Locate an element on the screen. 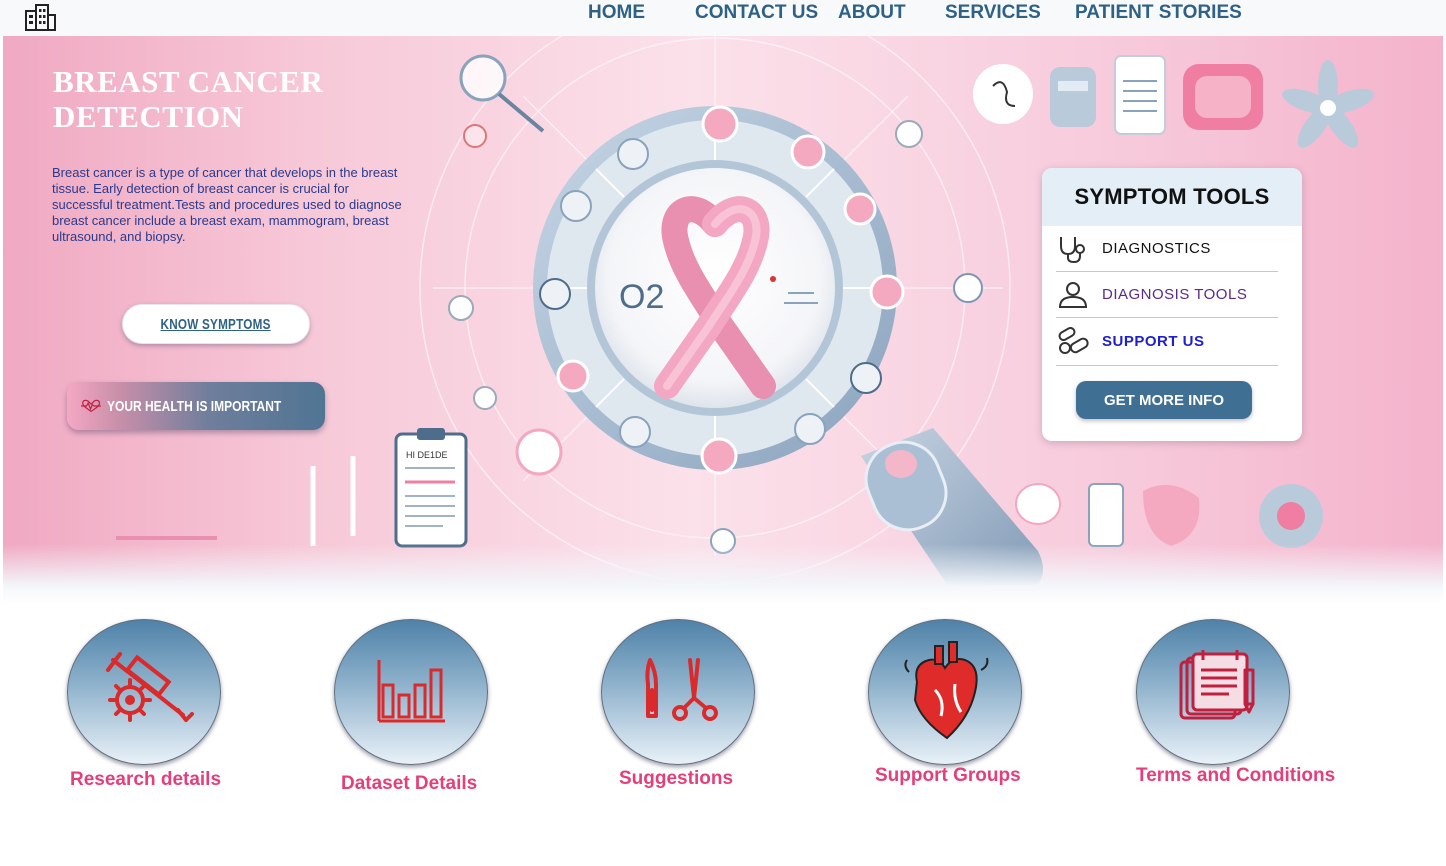 The image size is (1446, 866). document-list-icon is located at coordinates (1217, 685).